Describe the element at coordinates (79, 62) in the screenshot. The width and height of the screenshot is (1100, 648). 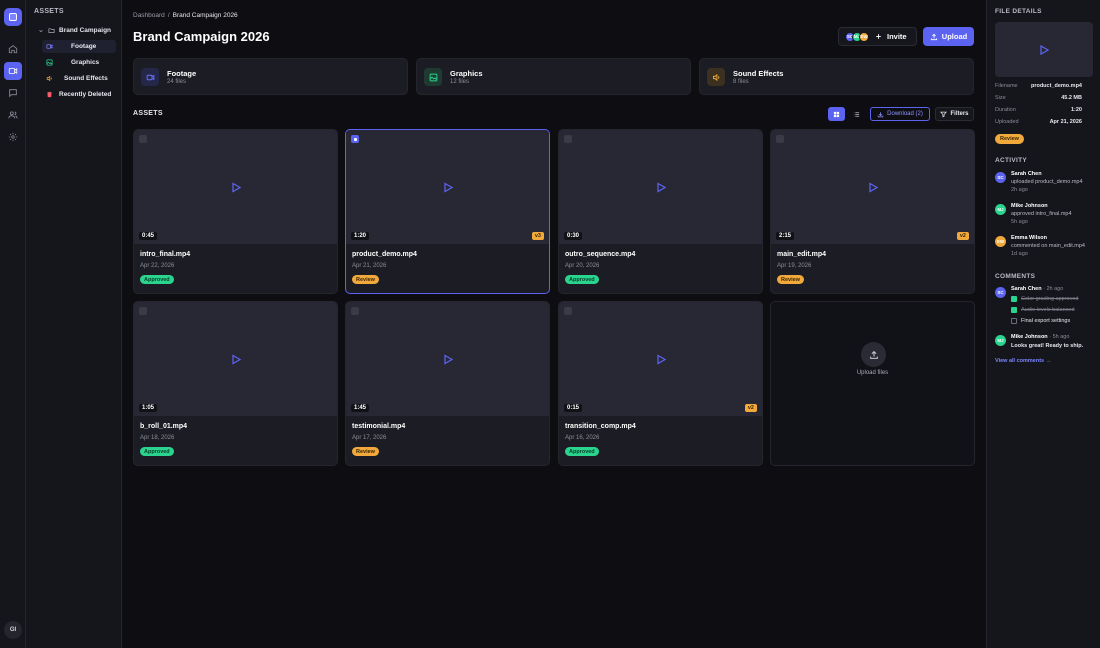
I see `tree-item-graphics: Graphics` at that location.